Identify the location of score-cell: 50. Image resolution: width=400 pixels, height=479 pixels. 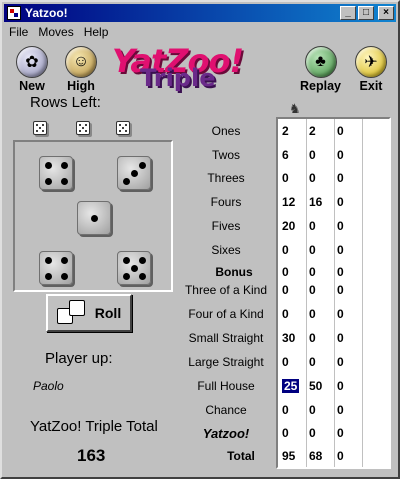
(315, 386).